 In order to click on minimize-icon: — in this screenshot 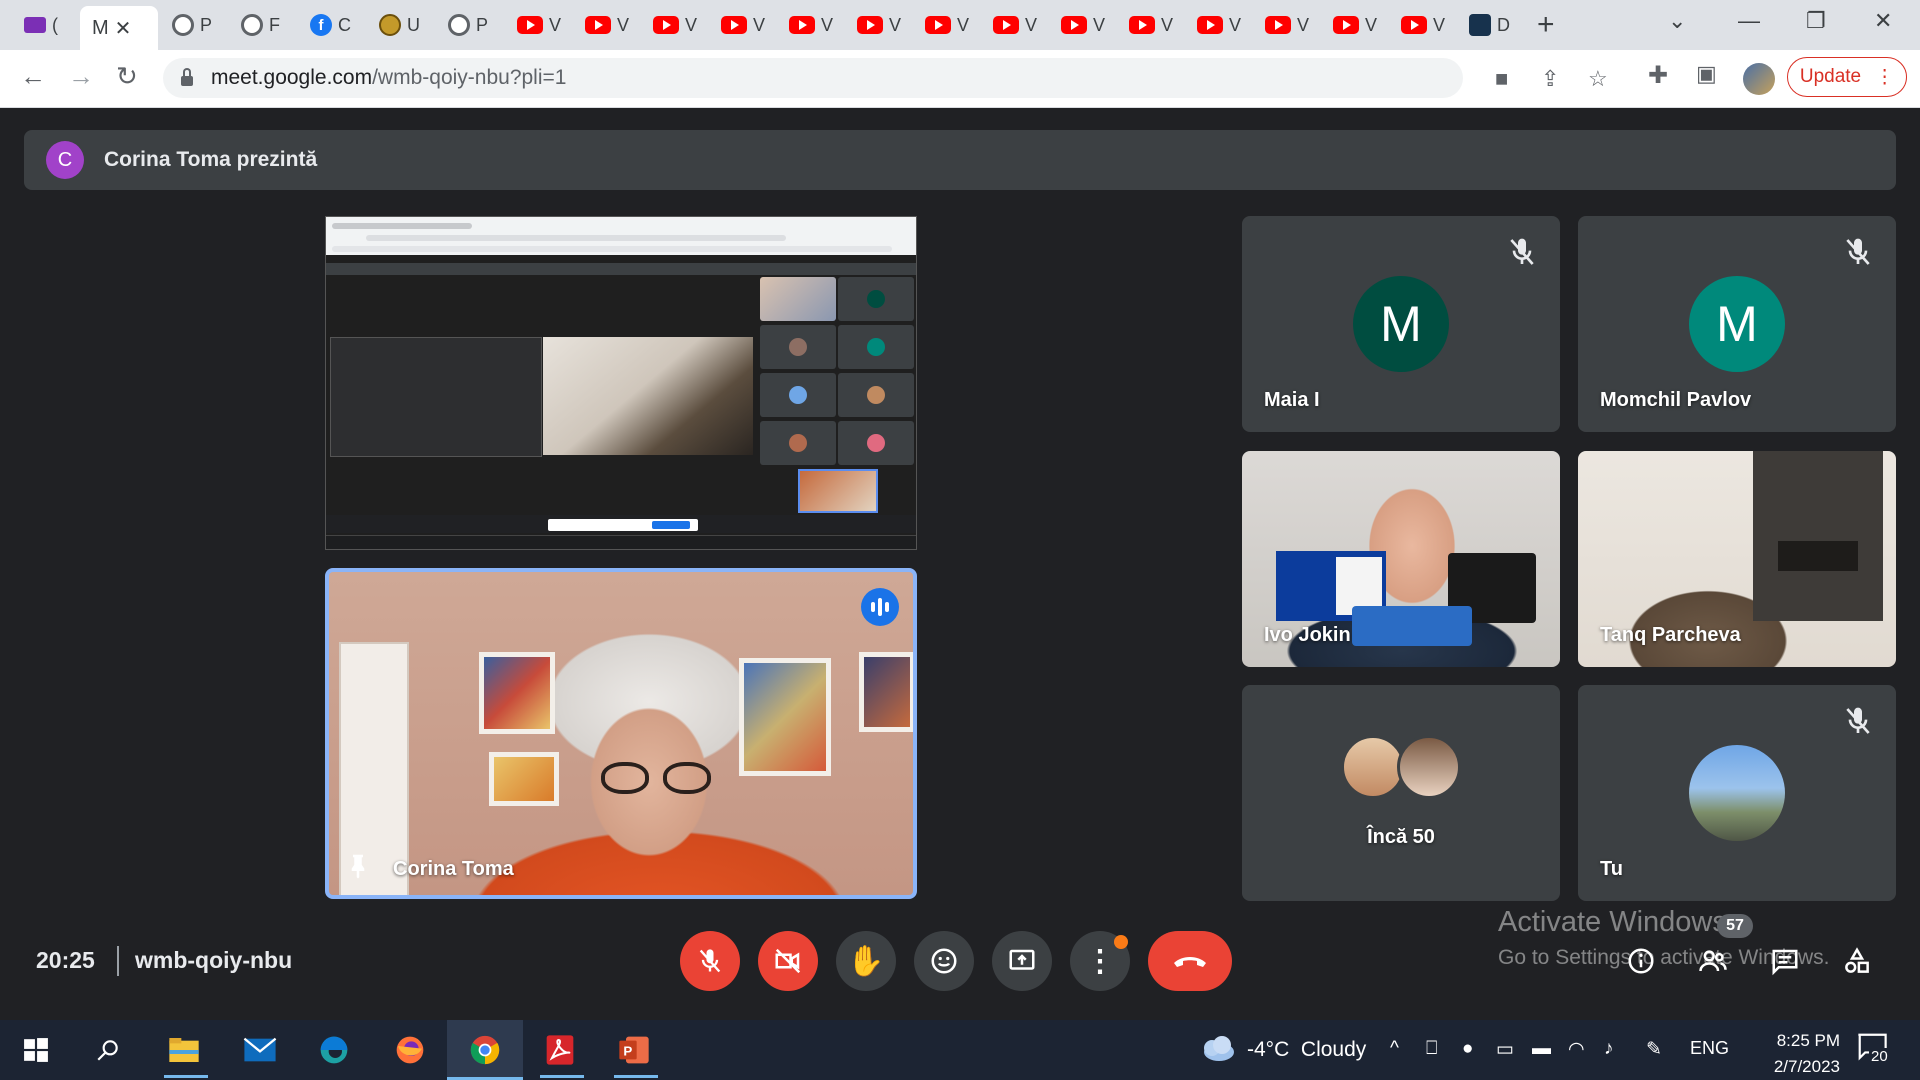, I will do `click(1749, 21)`.